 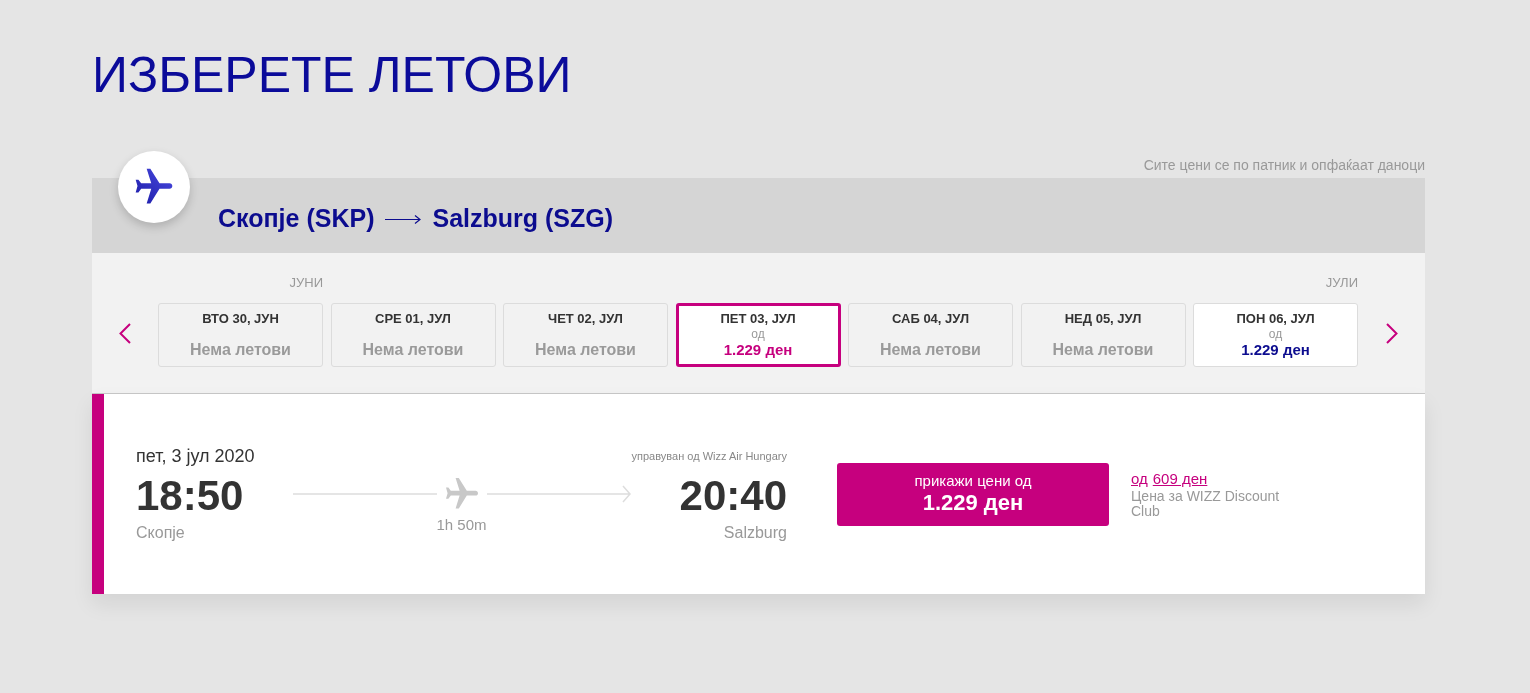 What do you see at coordinates (973, 494) in the screenshot?
I see `price-button: прикажи цени од 1.229 ден` at bounding box center [973, 494].